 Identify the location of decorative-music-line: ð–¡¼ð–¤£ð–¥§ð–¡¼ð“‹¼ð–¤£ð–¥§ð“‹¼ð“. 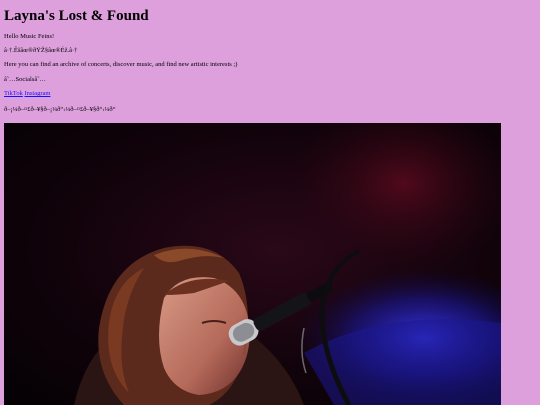
(60, 109).